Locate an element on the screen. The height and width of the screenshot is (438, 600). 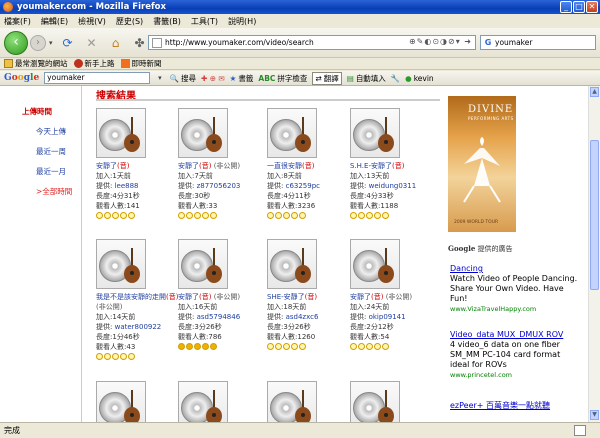
provider-link: asd5794846 is located at coordinates (219, 317).